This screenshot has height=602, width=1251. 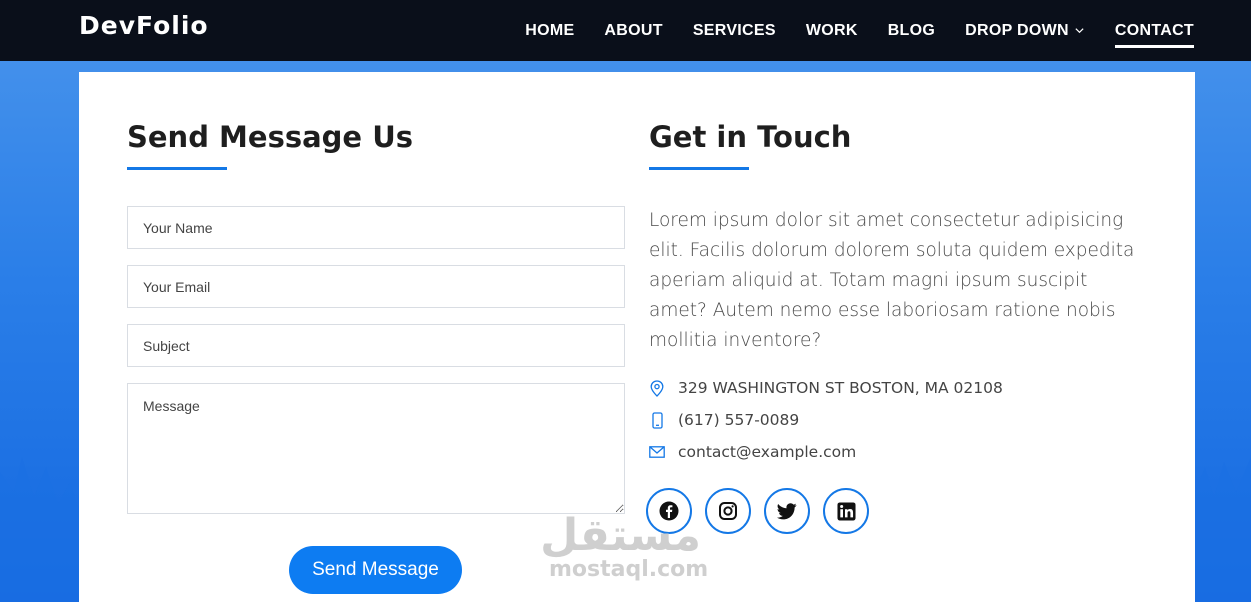 What do you see at coordinates (1154, 31) in the screenshot?
I see `nav-contact: CONTACT` at bounding box center [1154, 31].